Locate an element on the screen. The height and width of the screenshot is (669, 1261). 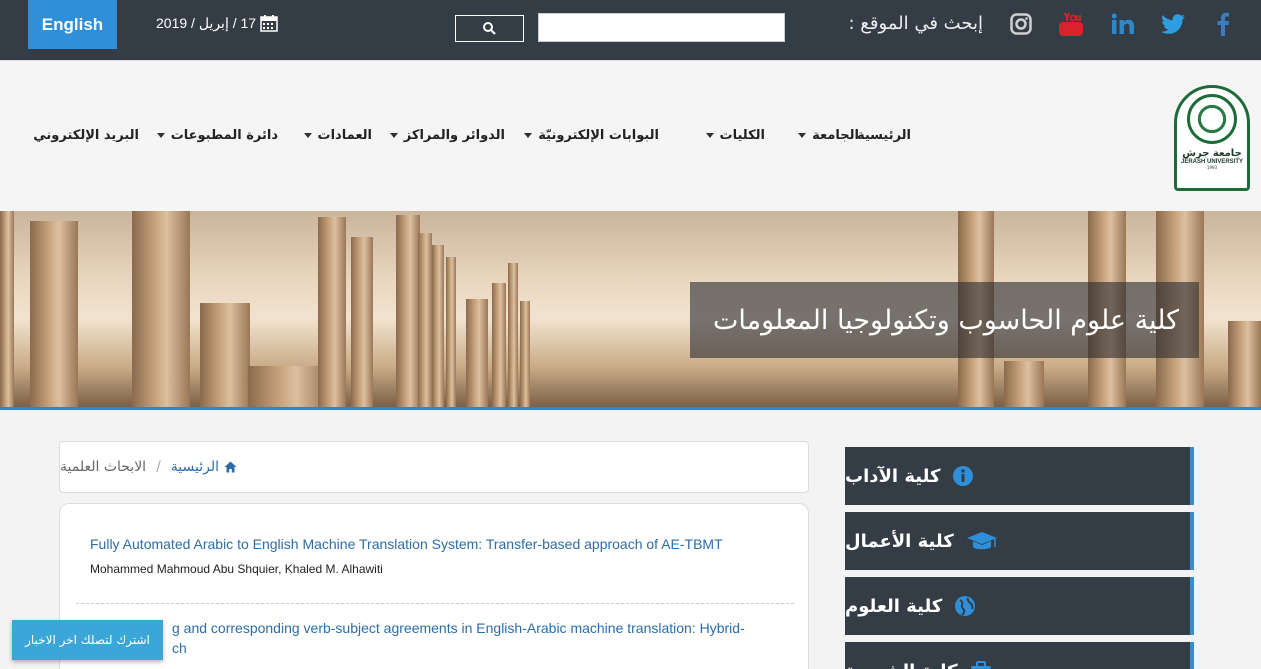
instagram-icon is located at coordinates (1021, 24).